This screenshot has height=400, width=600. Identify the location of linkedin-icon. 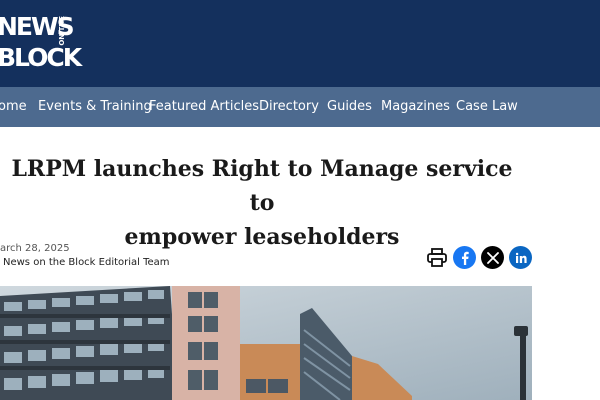
(521, 257).